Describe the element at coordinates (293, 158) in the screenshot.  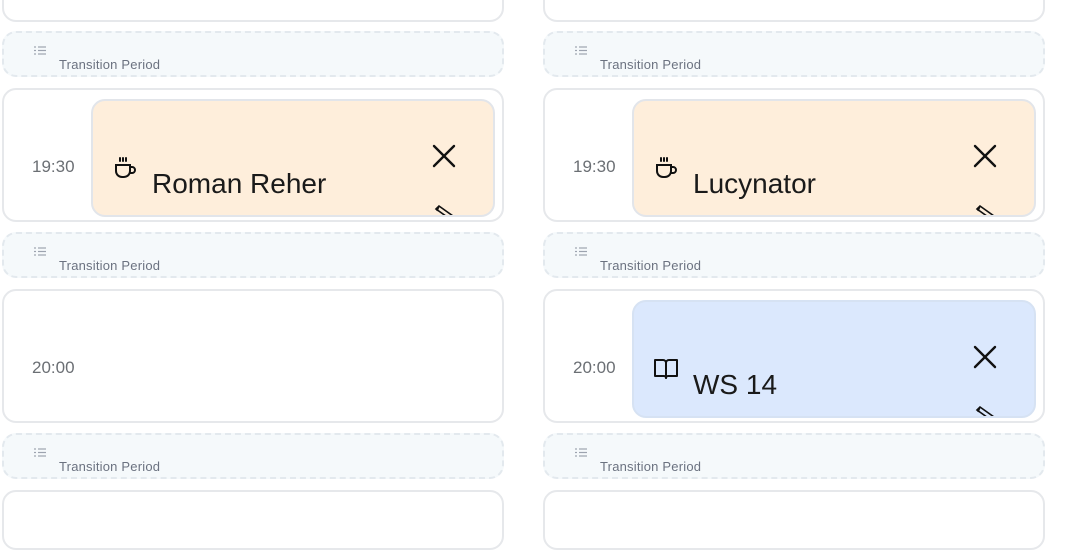
I see `event-card: Roman Reher` at that location.